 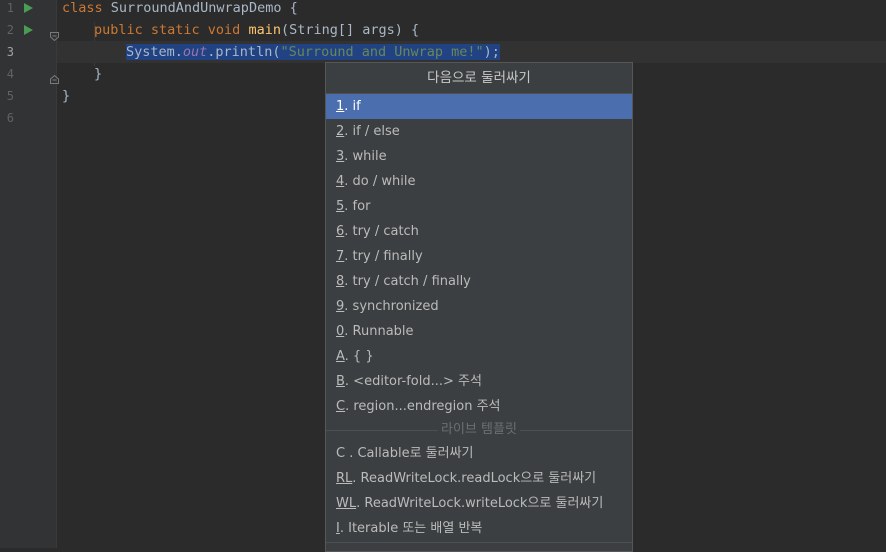 What do you see at coordinates (167, 30) in the screenshot?
I see `keyword: public static void` at bounding box center [167, 30].